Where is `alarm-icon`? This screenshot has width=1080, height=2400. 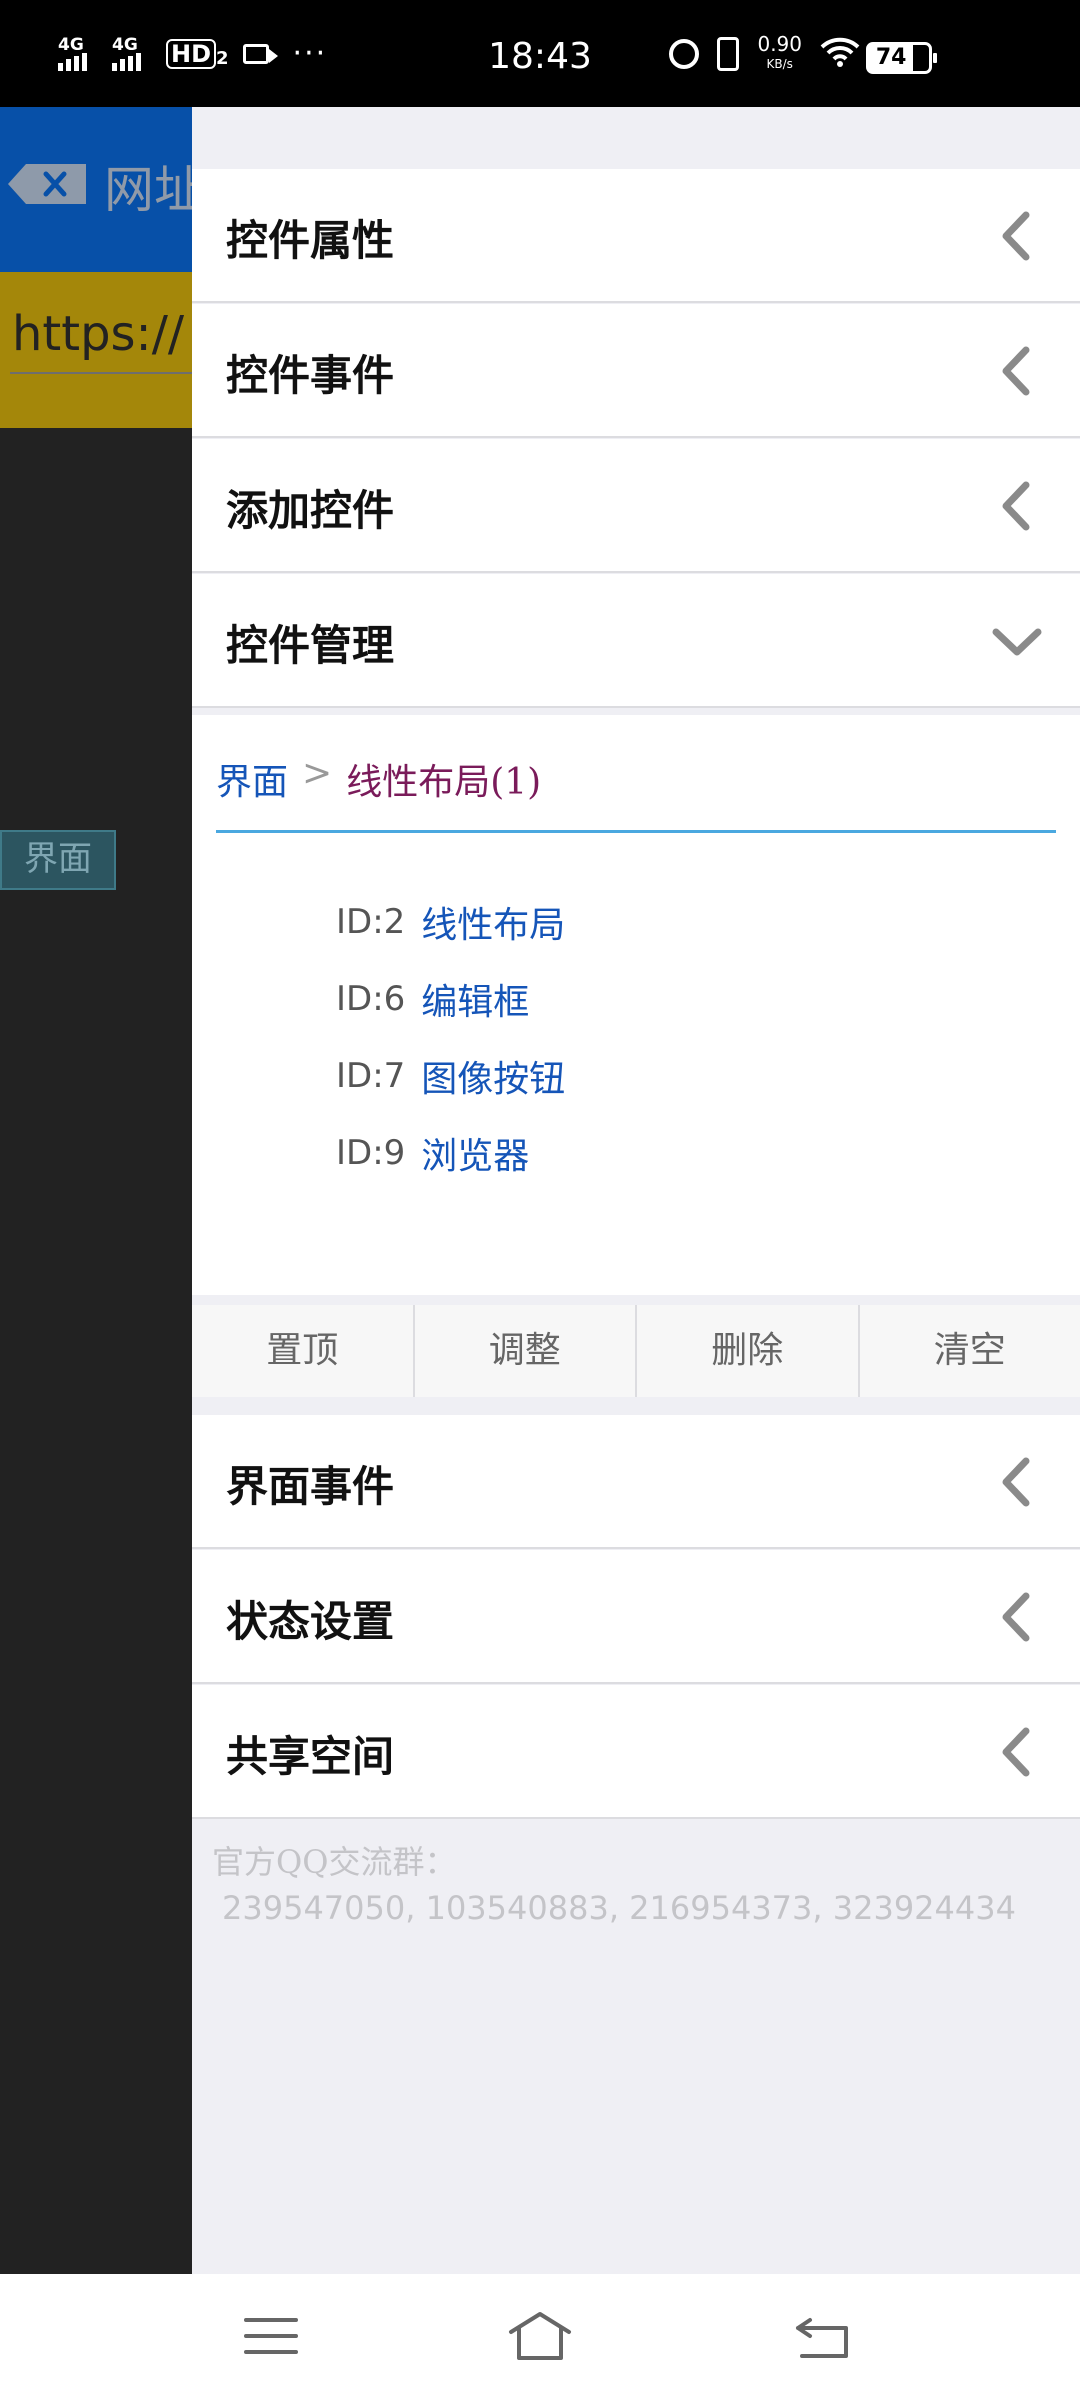
alarm-icon is located at coordinates (684, 54).